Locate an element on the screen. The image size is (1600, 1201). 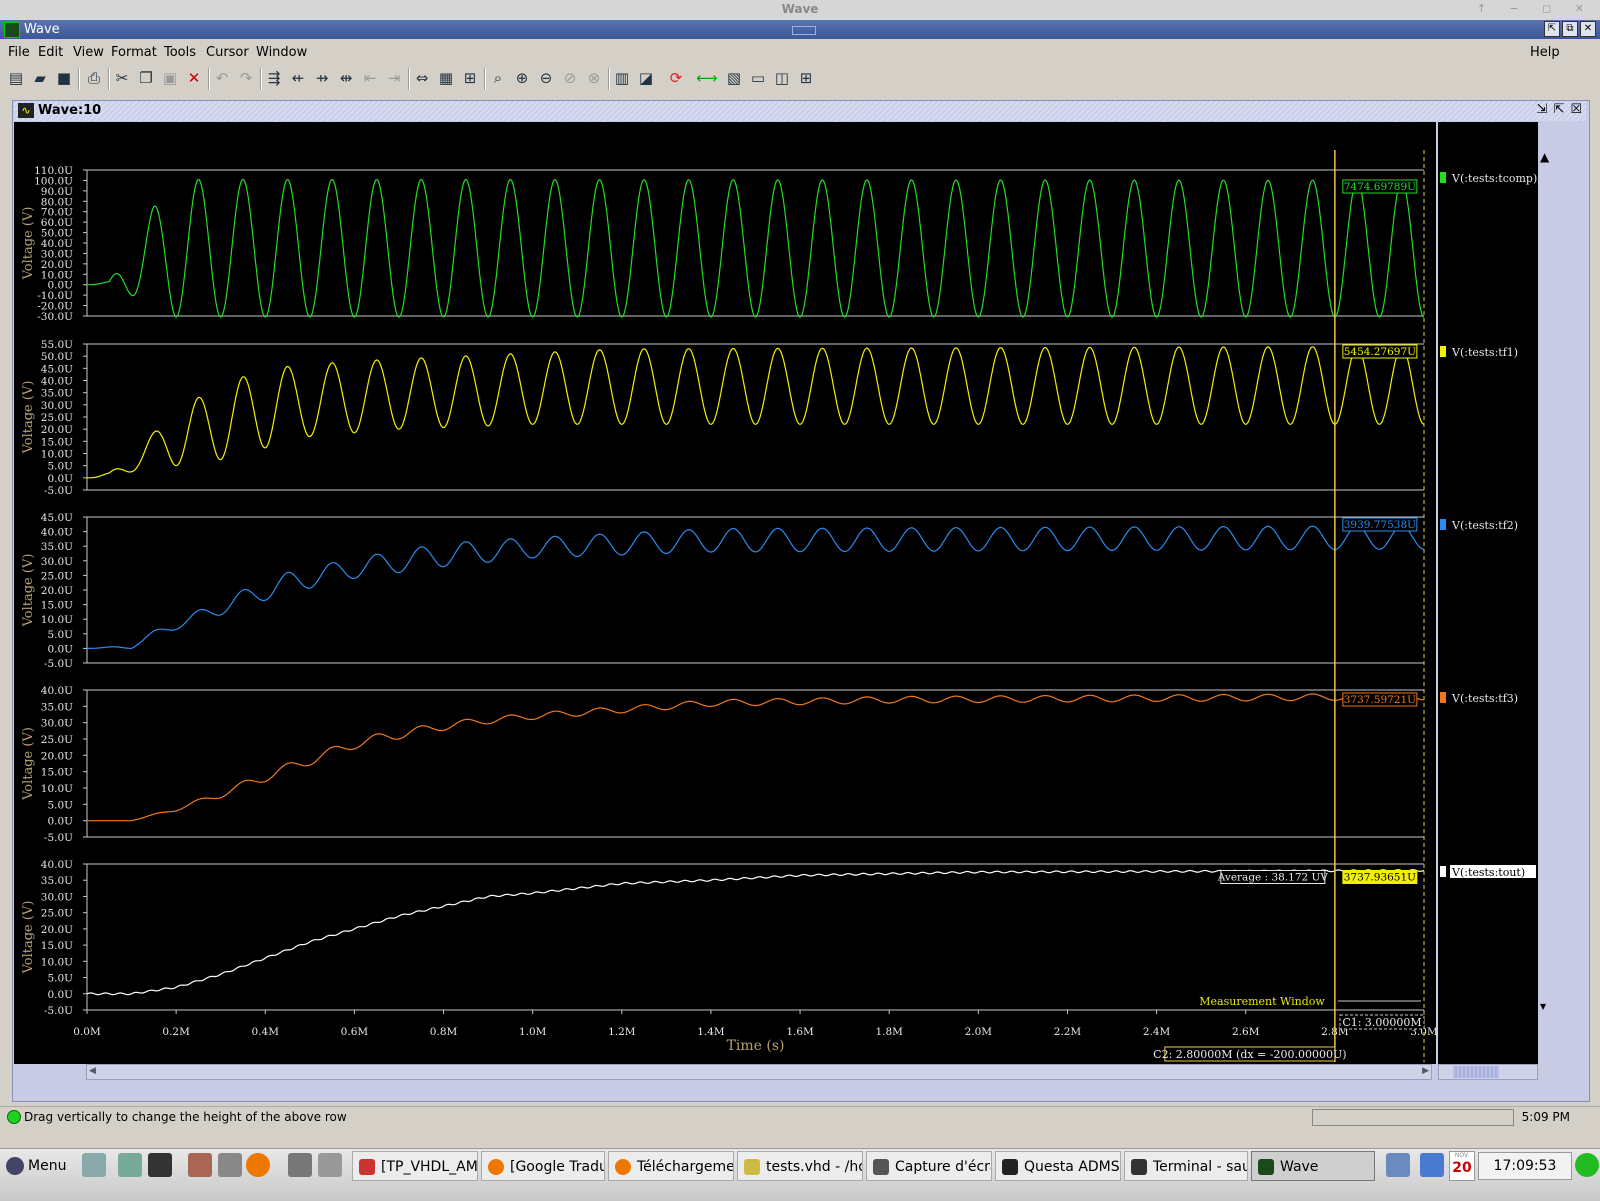
horizontal-scrollbar: ◀ ▶ is located at coordinates (759, 1072).